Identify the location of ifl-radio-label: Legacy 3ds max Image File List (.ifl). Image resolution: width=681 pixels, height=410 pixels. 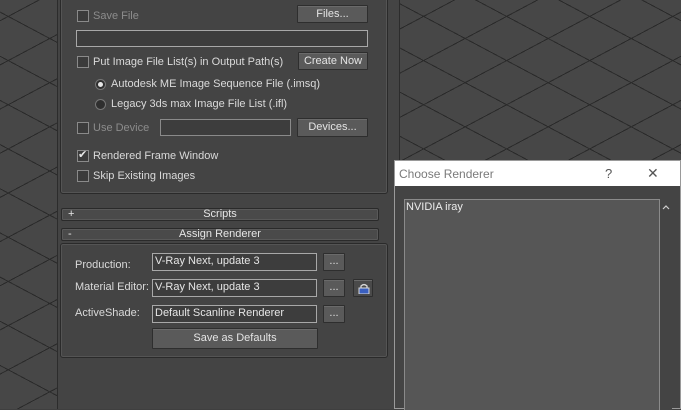
(199, 104).